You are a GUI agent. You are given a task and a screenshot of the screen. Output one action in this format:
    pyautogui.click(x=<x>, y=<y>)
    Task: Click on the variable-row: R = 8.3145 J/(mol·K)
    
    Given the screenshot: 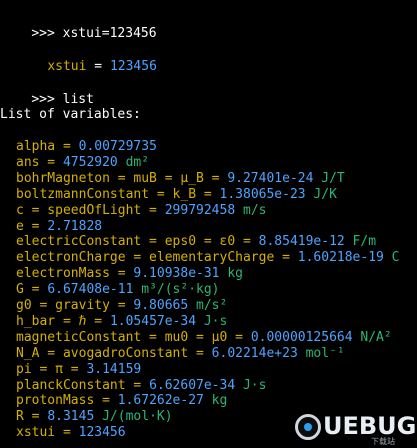 What is the action you would take?
    pyautogui.click(x=94, y=416)
    